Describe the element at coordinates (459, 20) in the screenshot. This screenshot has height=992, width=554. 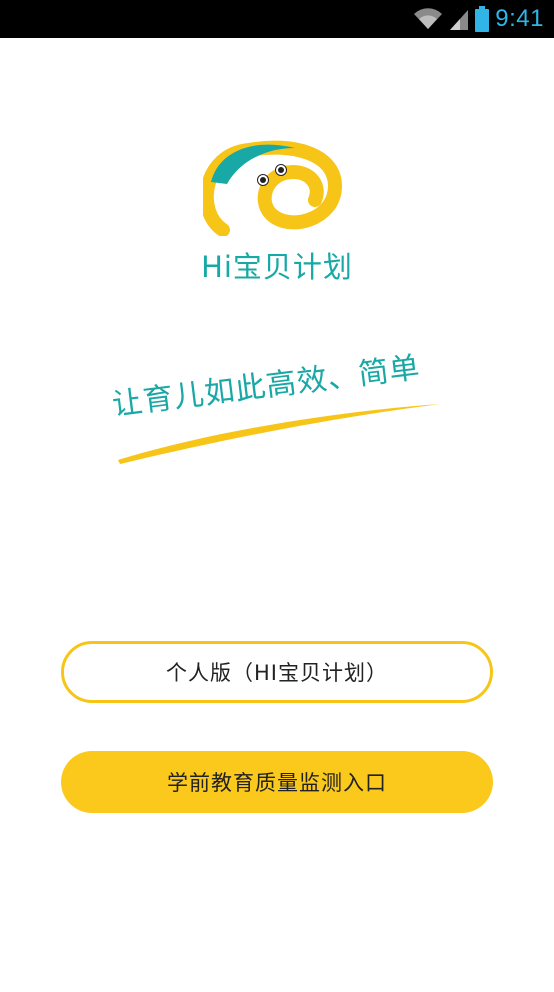
I see `signal-icon` at that location.